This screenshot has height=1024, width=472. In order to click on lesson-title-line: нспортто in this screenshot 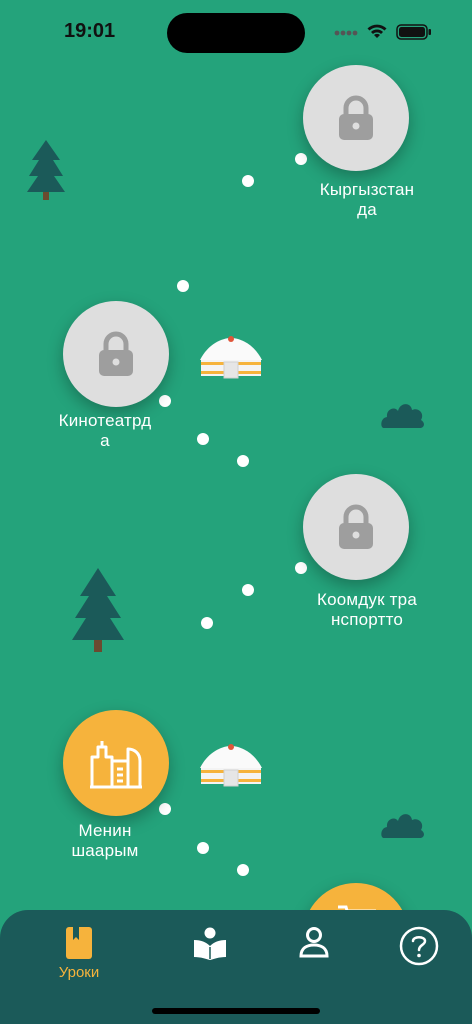, I will do `click(367, 619)`.